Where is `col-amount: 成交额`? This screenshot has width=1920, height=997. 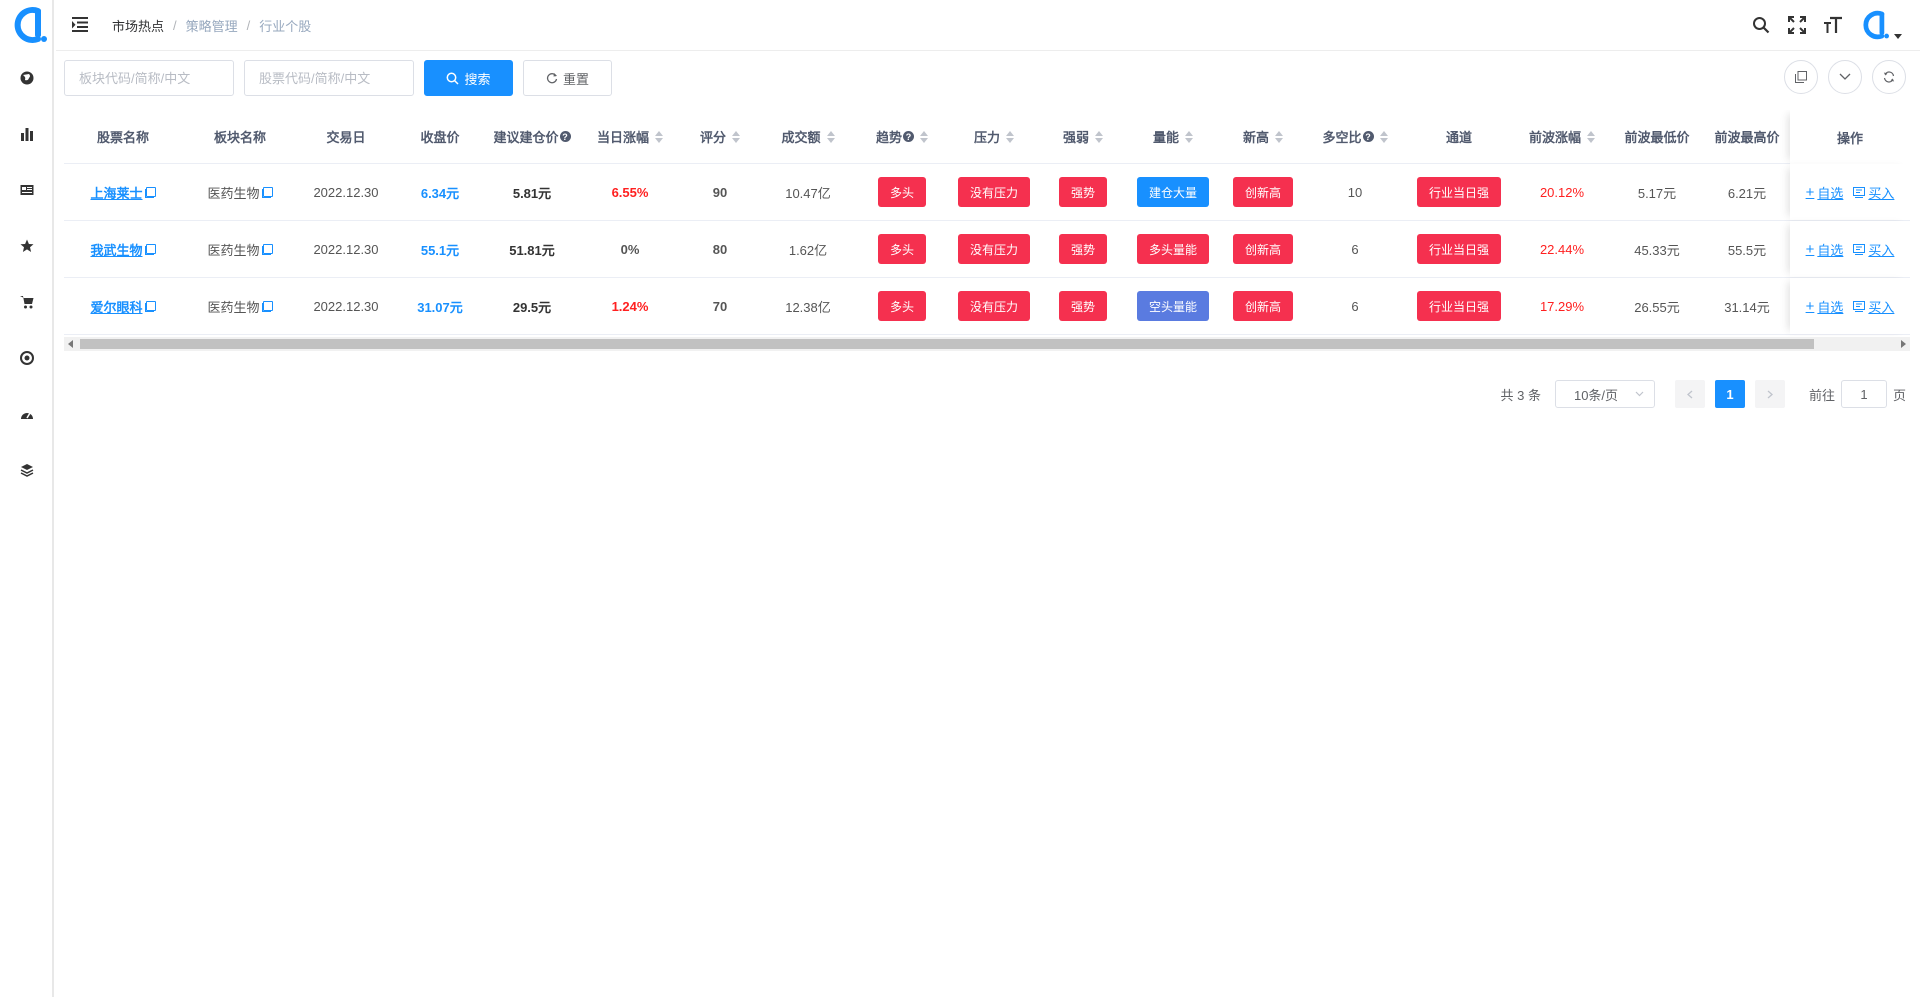 col-amount: 成交额 is located at coordinates (808, 136).